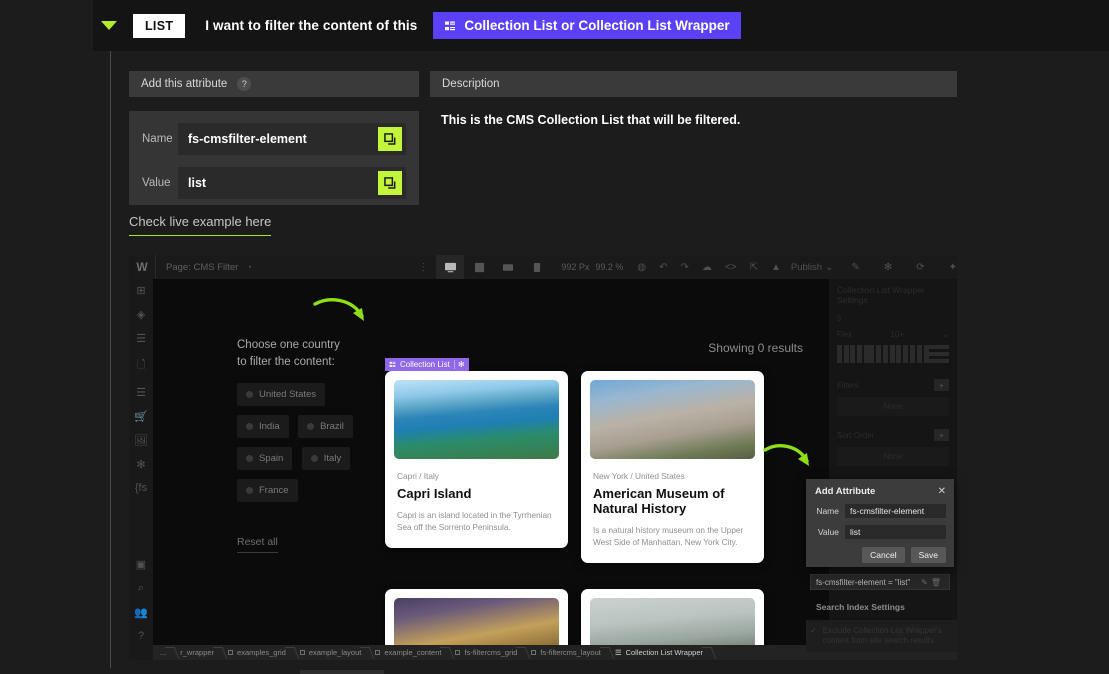 The width and height of the screenshot is (1109, 674). I want to click on add-sort-button: +, so click(941, 435).